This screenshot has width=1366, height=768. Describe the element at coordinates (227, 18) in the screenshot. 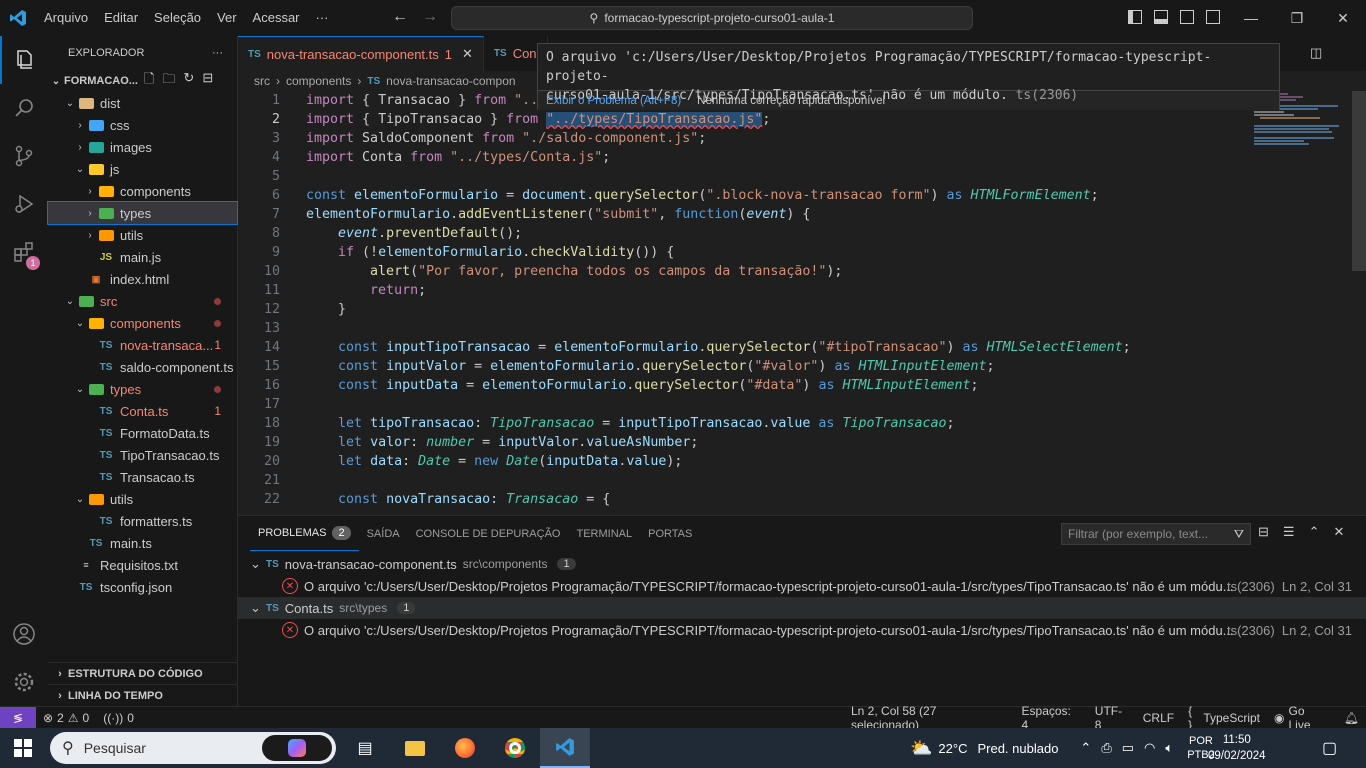

I see `menu-ver: Ver` at that location.